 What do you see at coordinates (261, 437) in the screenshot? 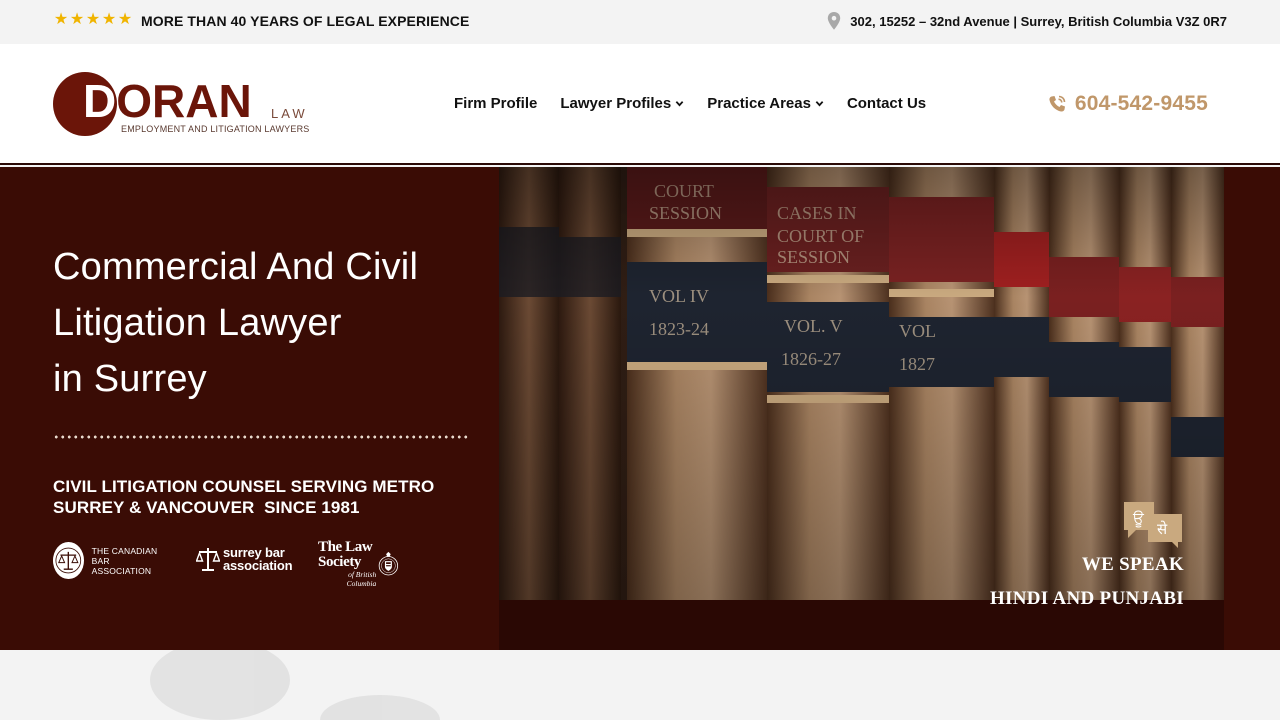
I see `dotted-divider` at bounding box center [261, 437].